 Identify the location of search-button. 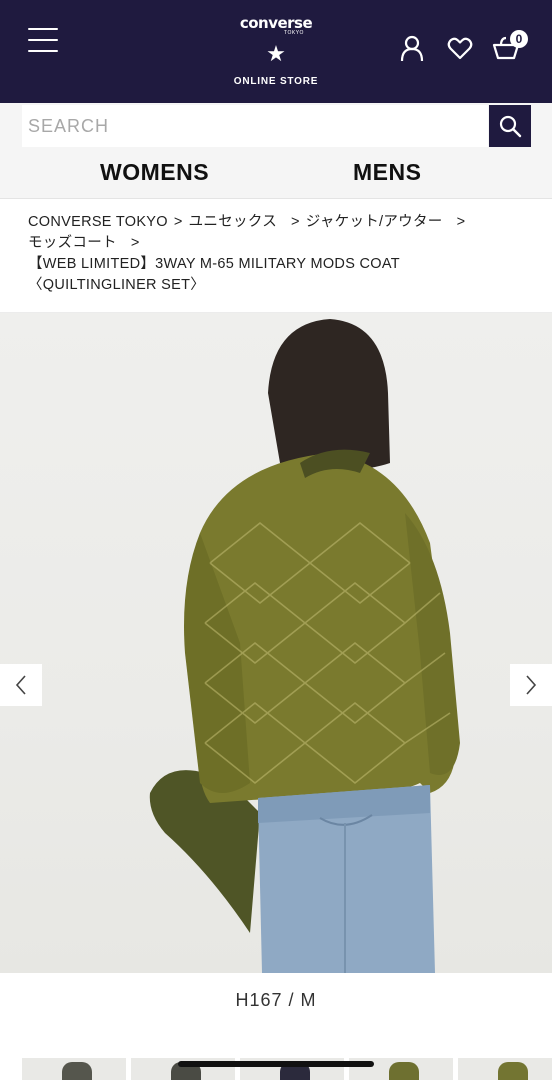
(510, 126).